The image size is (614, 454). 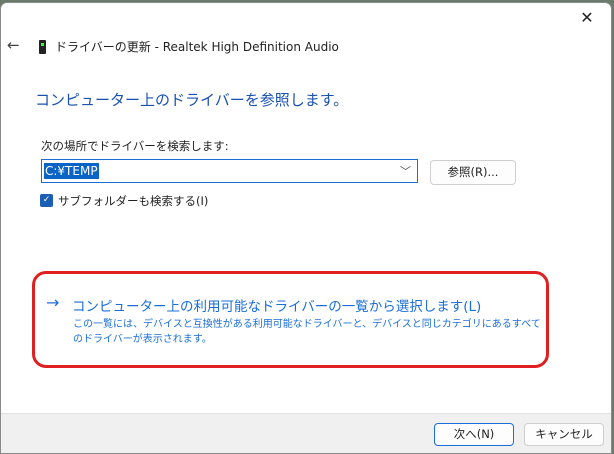 What do you see at coordinates (229, 171) in the screenshot?
I see `path-combobox: C:¥TEMP ﹀` at bounding box center [229, 171].